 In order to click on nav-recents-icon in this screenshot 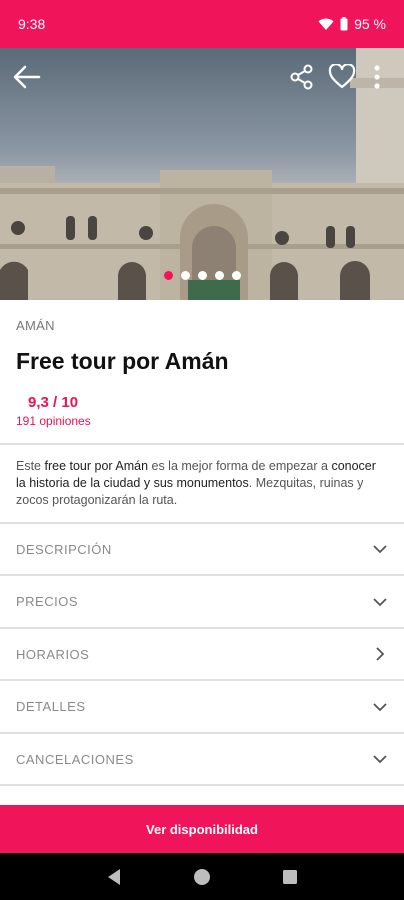, I will do `click(290, 877)`.